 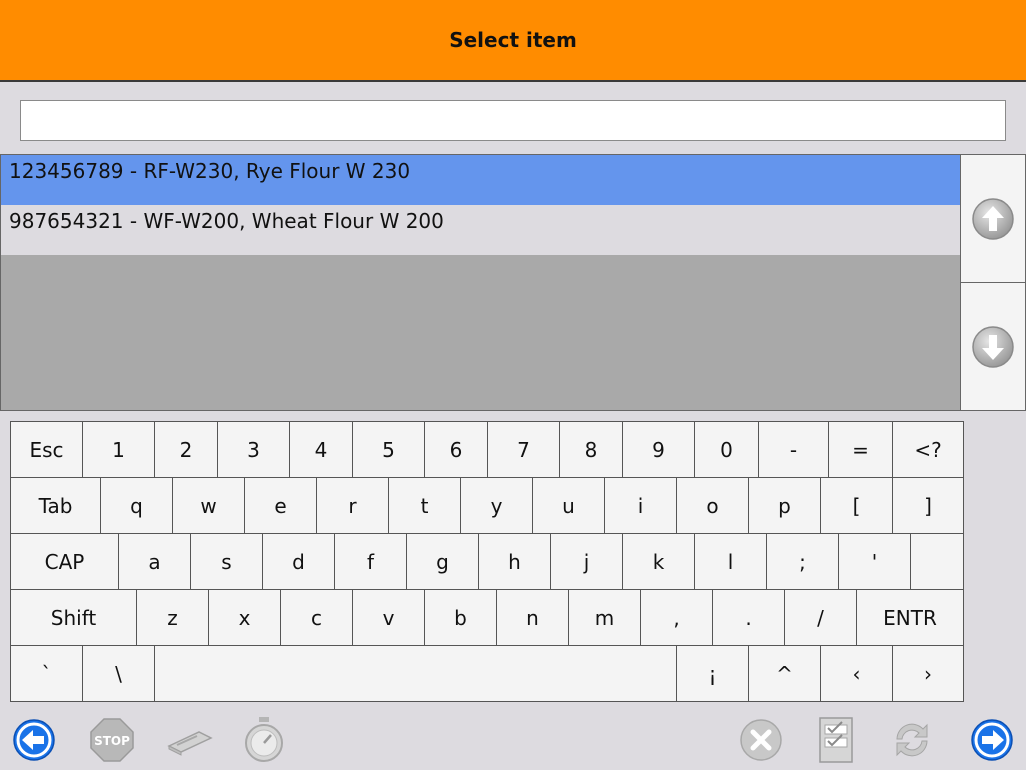 What do you see at coordinates (352, 505) in the screenshot?
I see `key-r: r` at bounding box center [352, 505].